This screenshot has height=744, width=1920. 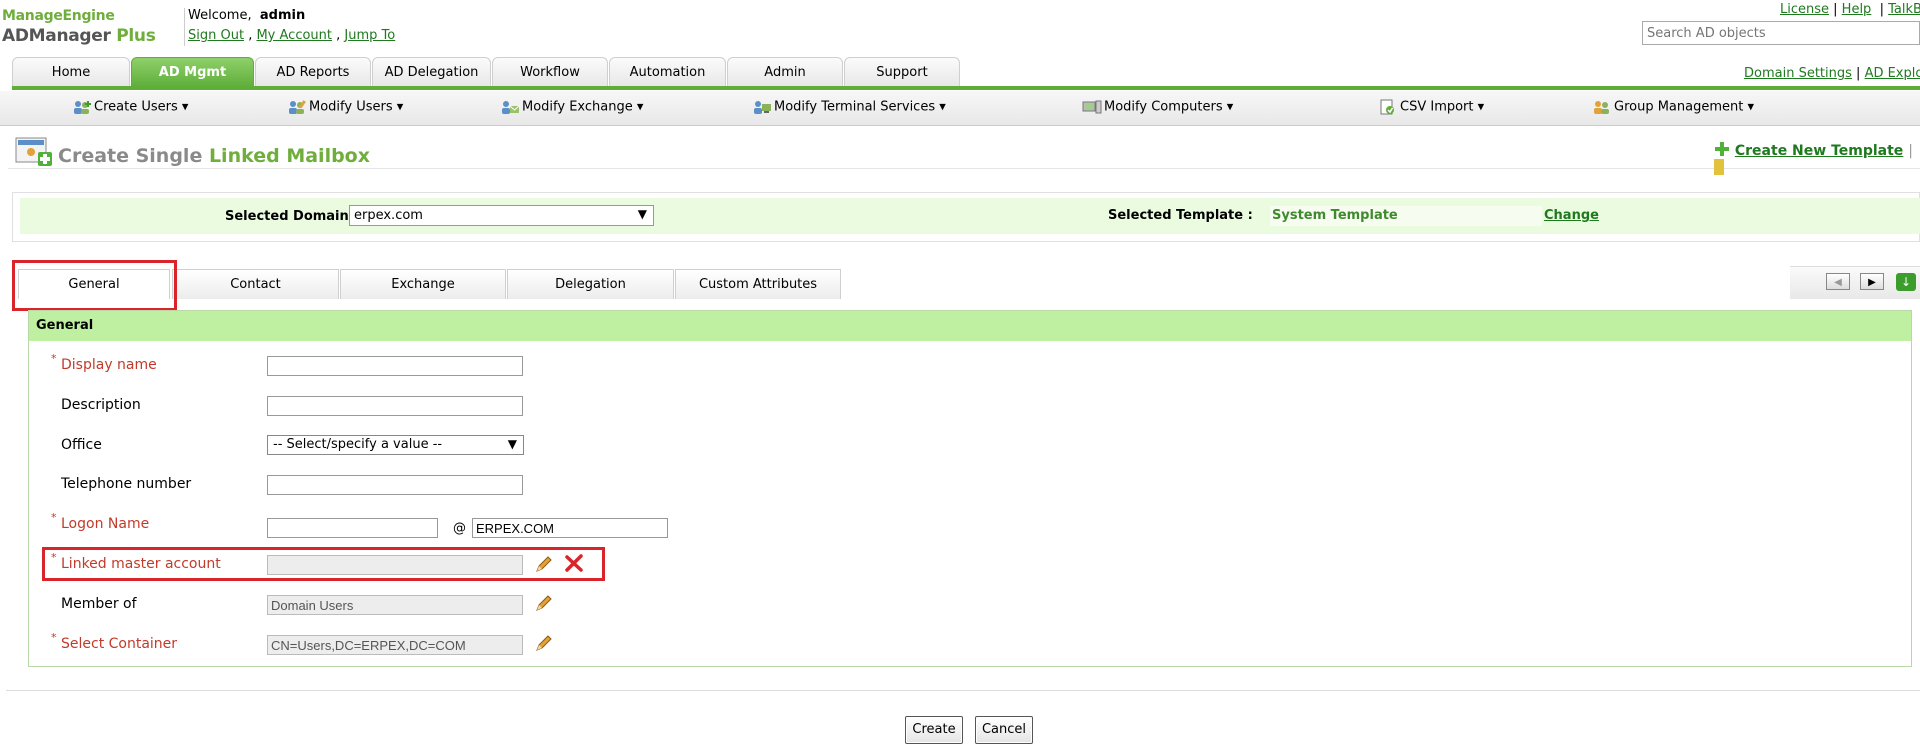 I want to click on create-button: Create, so click(x=934, y=730).